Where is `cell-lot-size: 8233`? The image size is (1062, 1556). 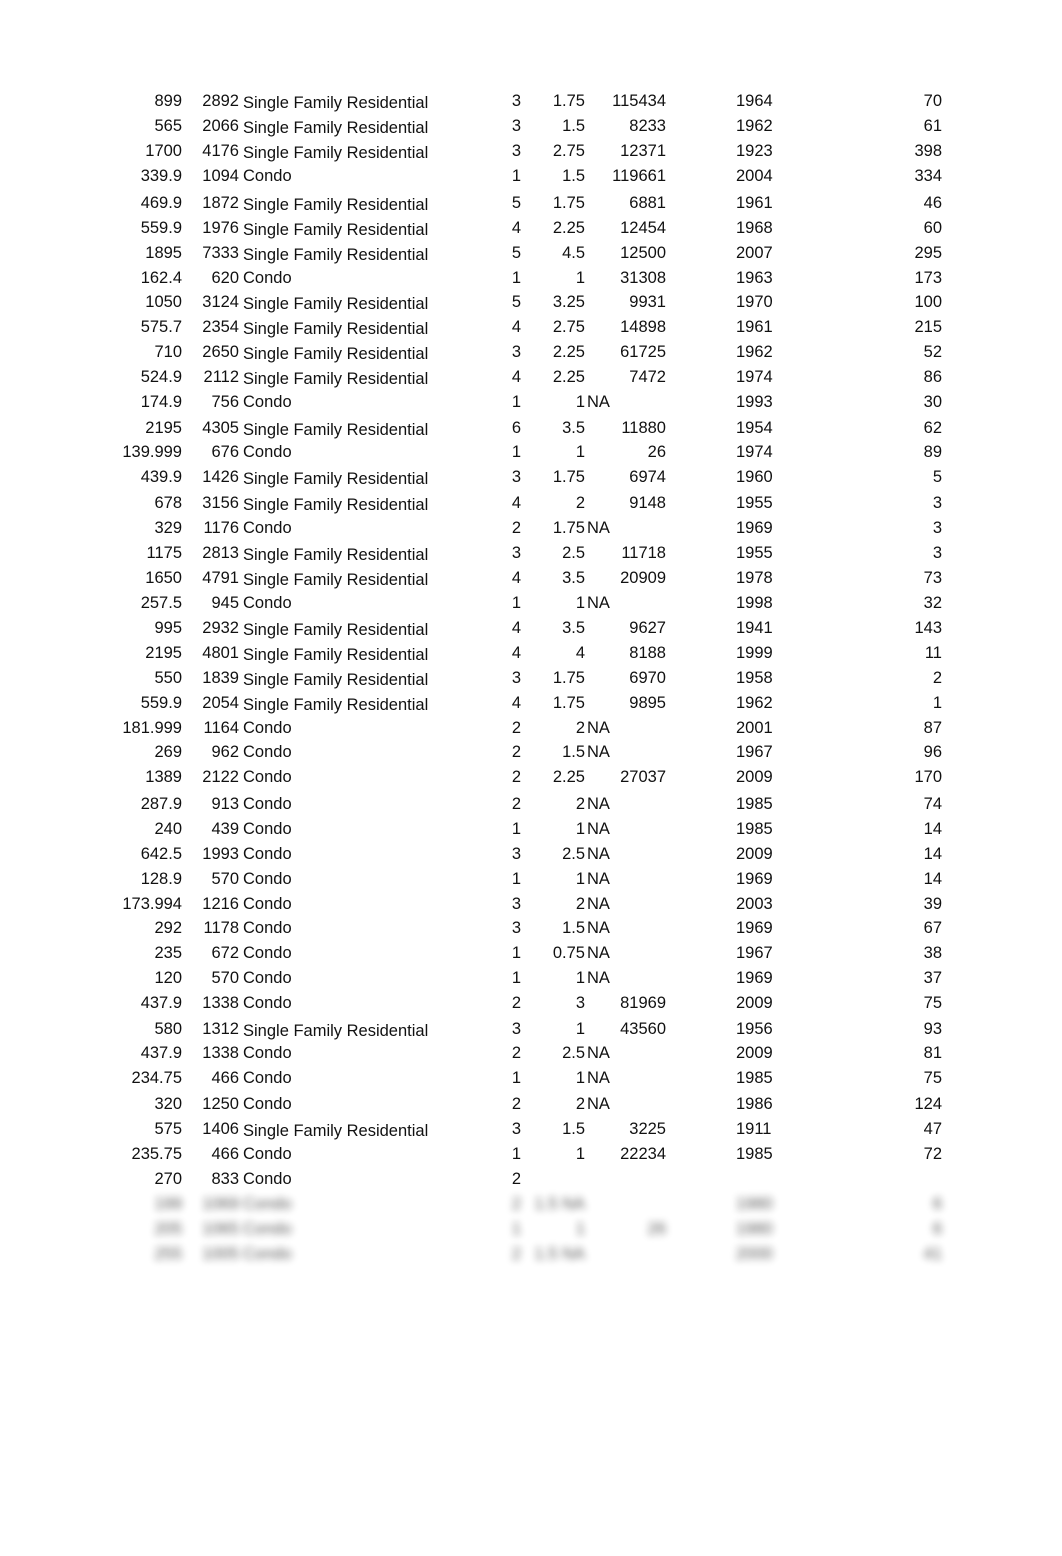
cell-lot-size: 8233 is located at coordinates (647, 126).